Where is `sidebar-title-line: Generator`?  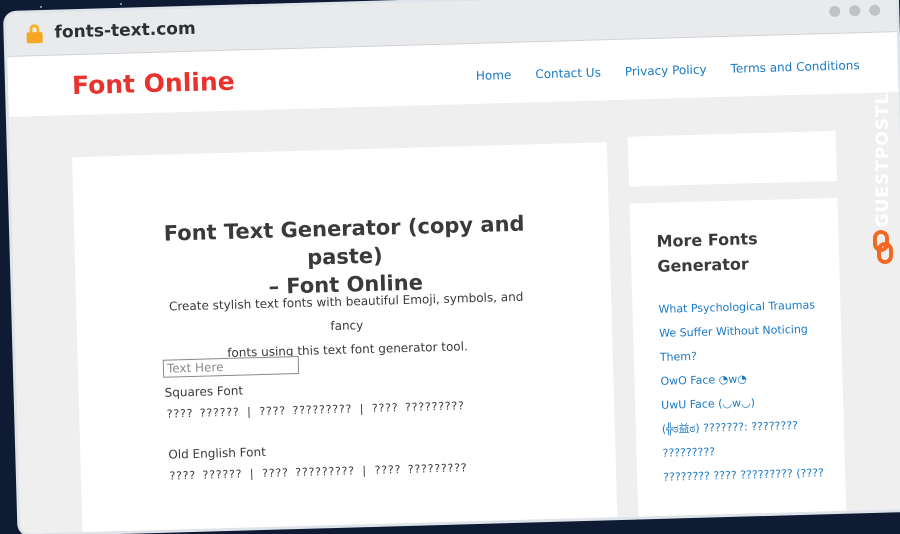 sidebar-title-line: Generator is located at coordinates (703, 265).